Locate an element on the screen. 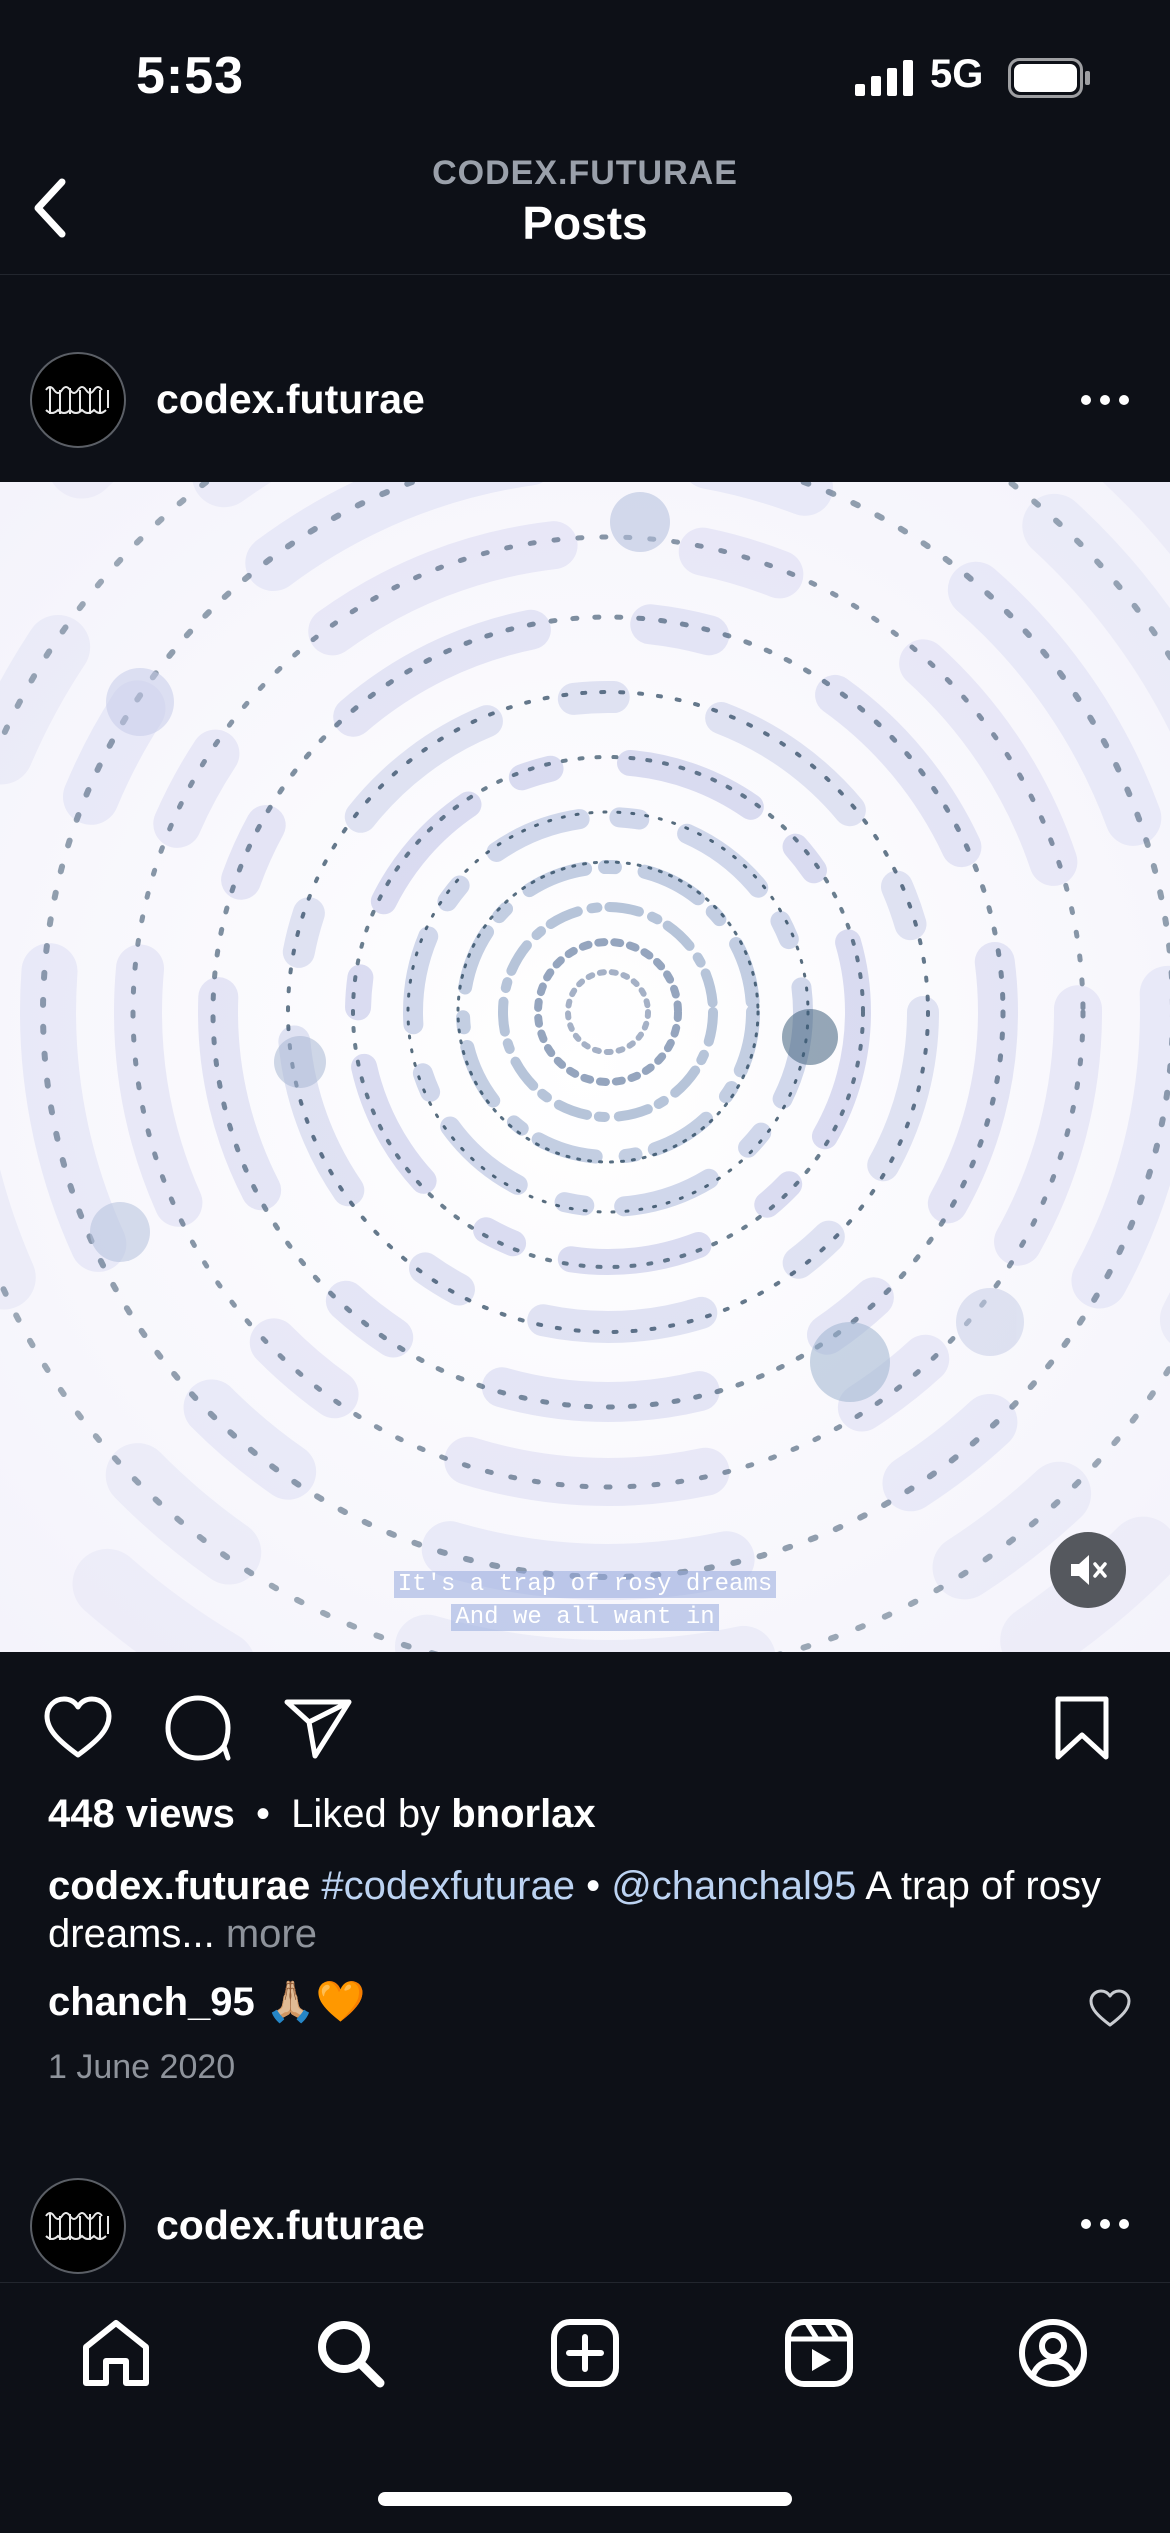 Image resolution: width=1170 pixels, height=2533 pixels. like-button is located at coordinates (78, 1728).